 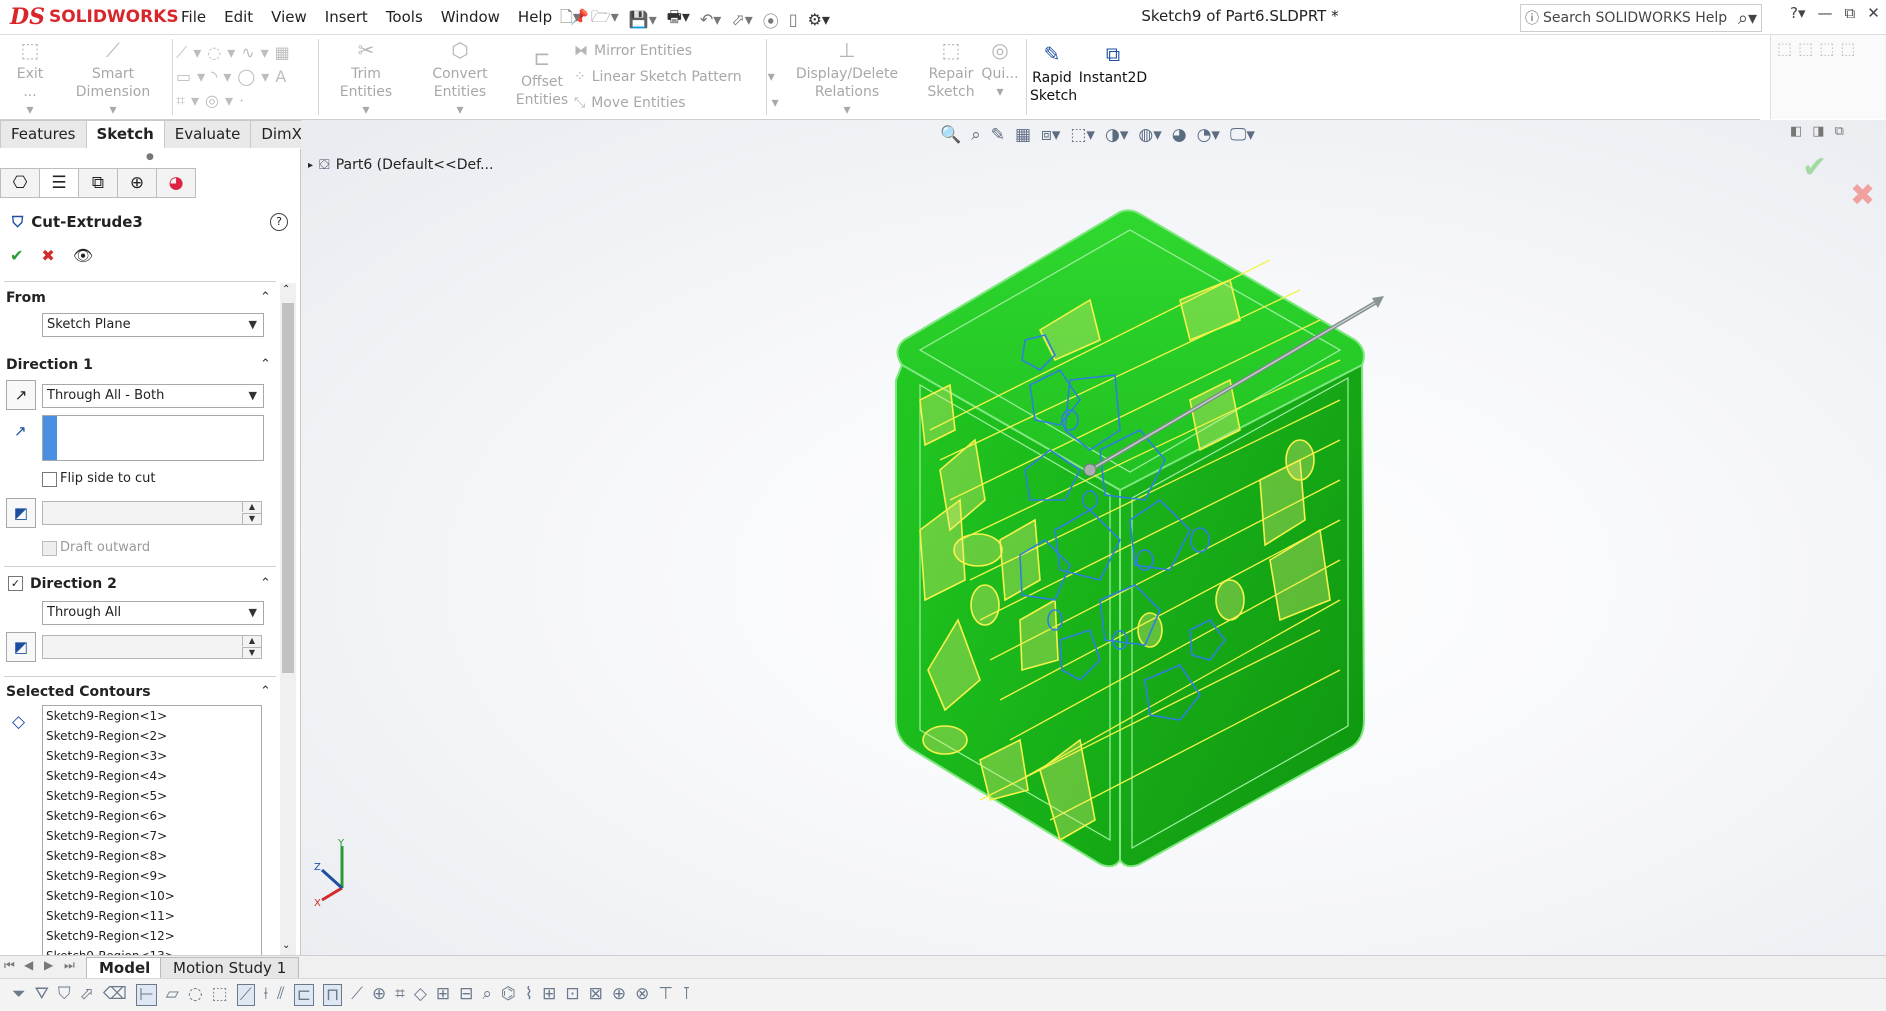 What do you see at coordinates (596, 995) in the screenshot?
I see `filter-midpoints-icon: ⊠` at bounding box center [596, 995].